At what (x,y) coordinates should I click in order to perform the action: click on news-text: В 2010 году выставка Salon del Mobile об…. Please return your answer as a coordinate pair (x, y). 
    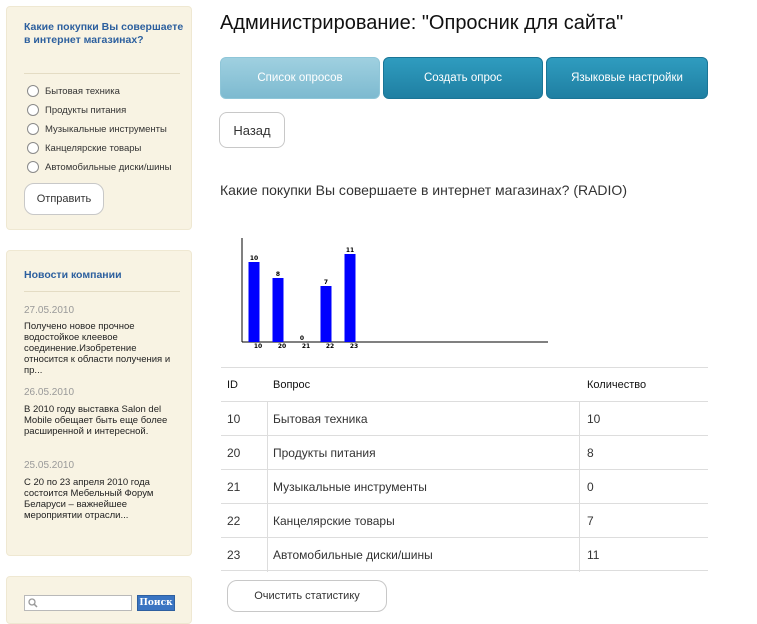
    Looking at the image, I should click on (102, 420).